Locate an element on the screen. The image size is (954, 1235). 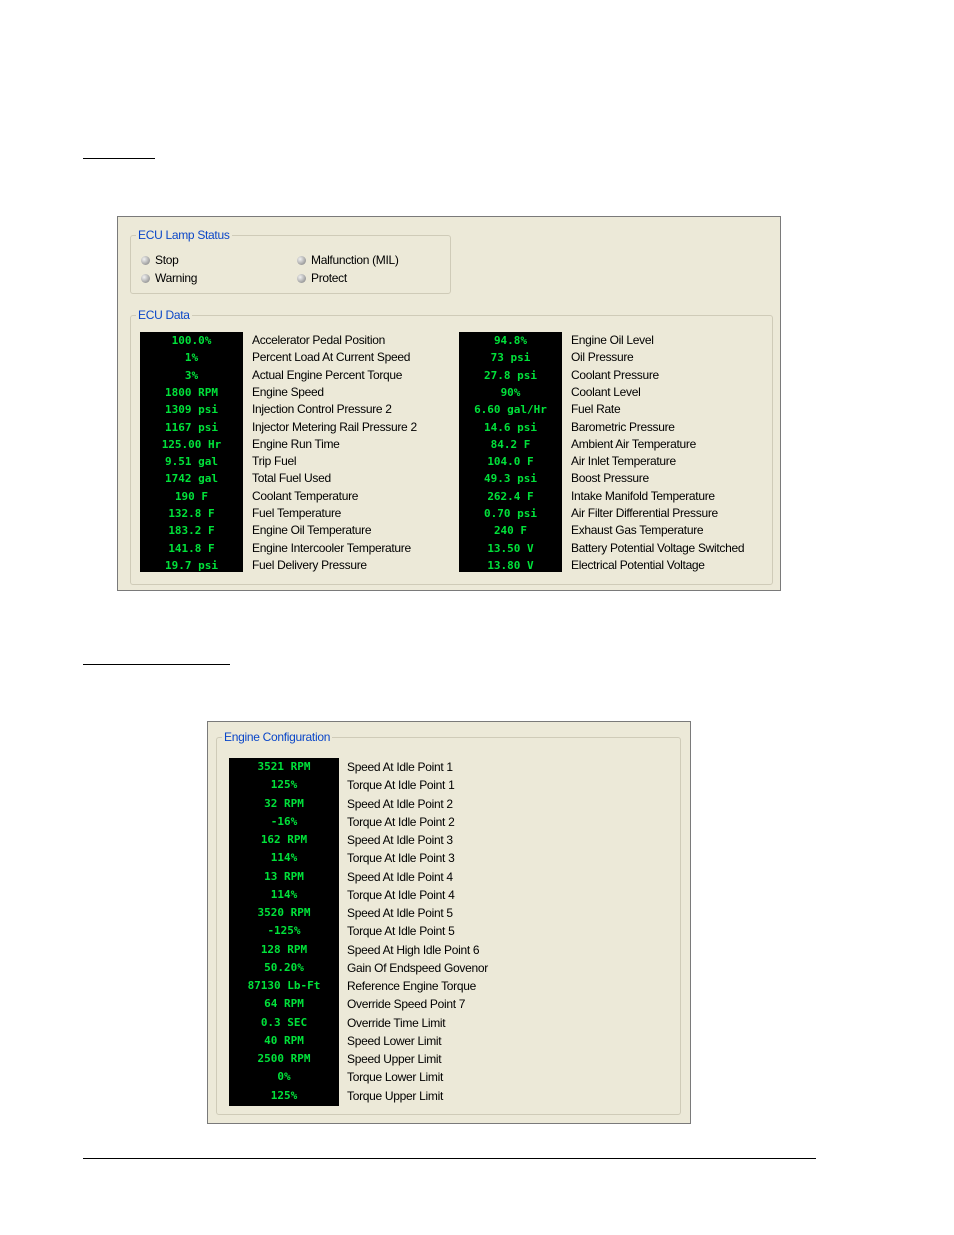
value-readout: 1309 psi is located at coordinates (191, 410).